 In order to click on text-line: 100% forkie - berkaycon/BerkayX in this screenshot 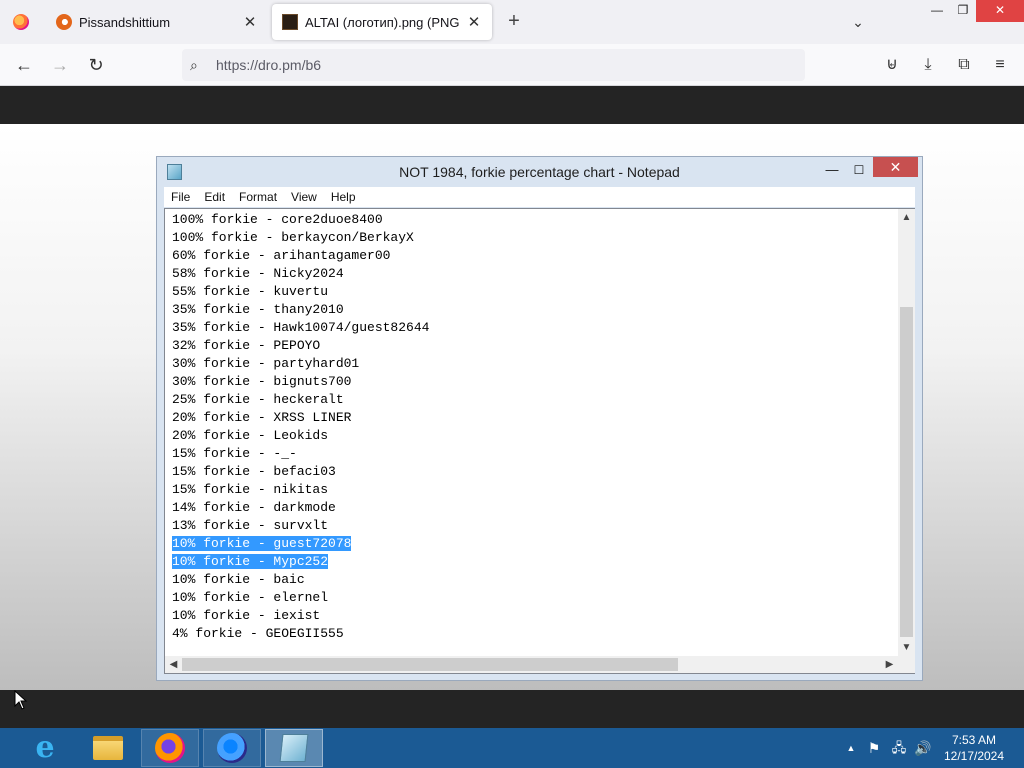, I will do `click(534, 238)`.